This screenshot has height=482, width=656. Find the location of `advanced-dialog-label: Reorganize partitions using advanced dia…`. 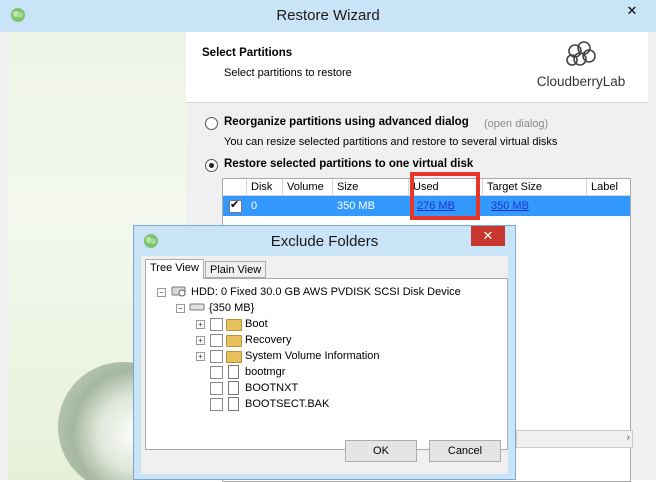

advanced-dialog-label: Reorganize partitions using advanced dia… is located at coordinates (346, 122).